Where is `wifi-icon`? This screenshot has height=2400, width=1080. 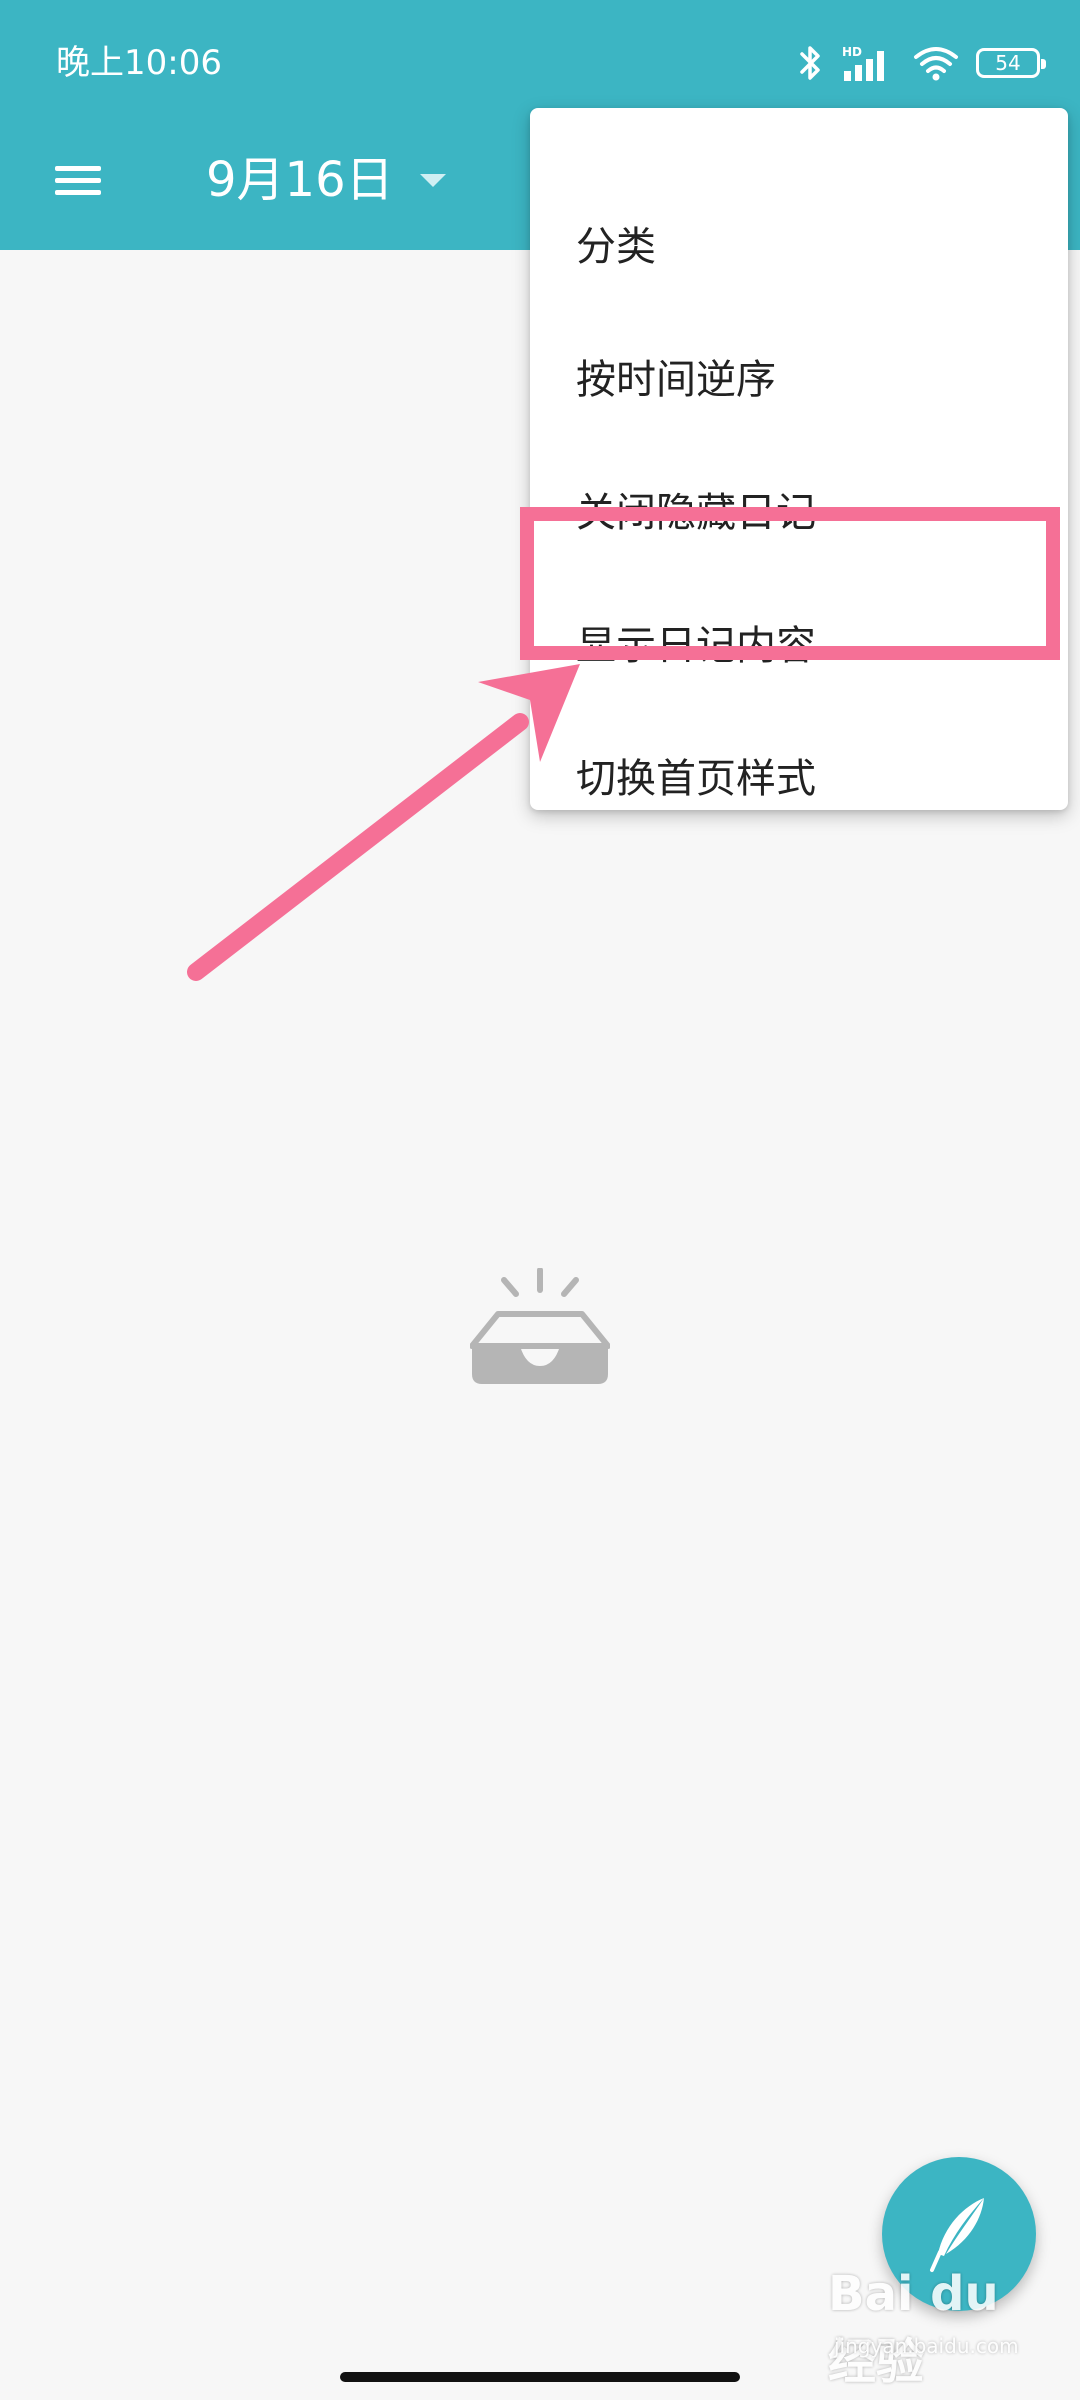 wifi-icon is located at coordinates (936, 64).